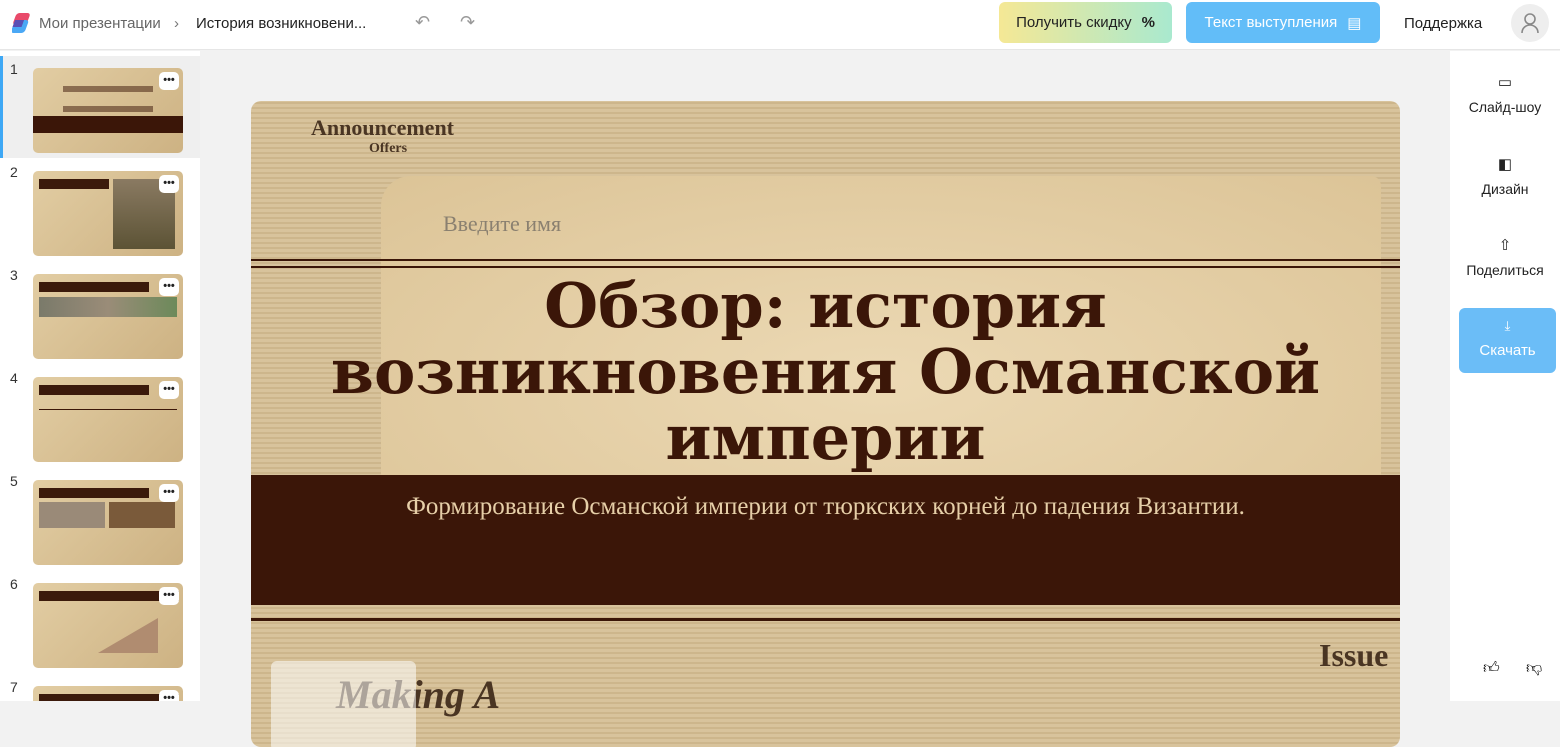 Image resolution: width=1560 pixels, height=747 pixels. What do you see at coordinates (1491, 668) in the screenshot?
I see `thumbs-up-icon: 👍︎` at bounding box center [1491, 668].